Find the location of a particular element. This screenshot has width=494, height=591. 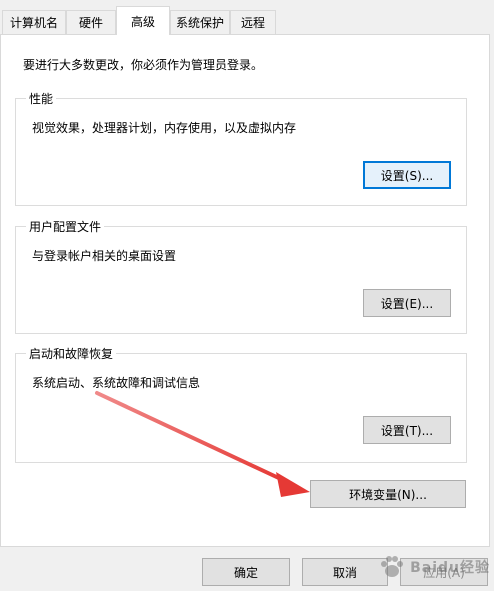

tab-computer-name: 计算机名 is located at coordinates (34, 22).